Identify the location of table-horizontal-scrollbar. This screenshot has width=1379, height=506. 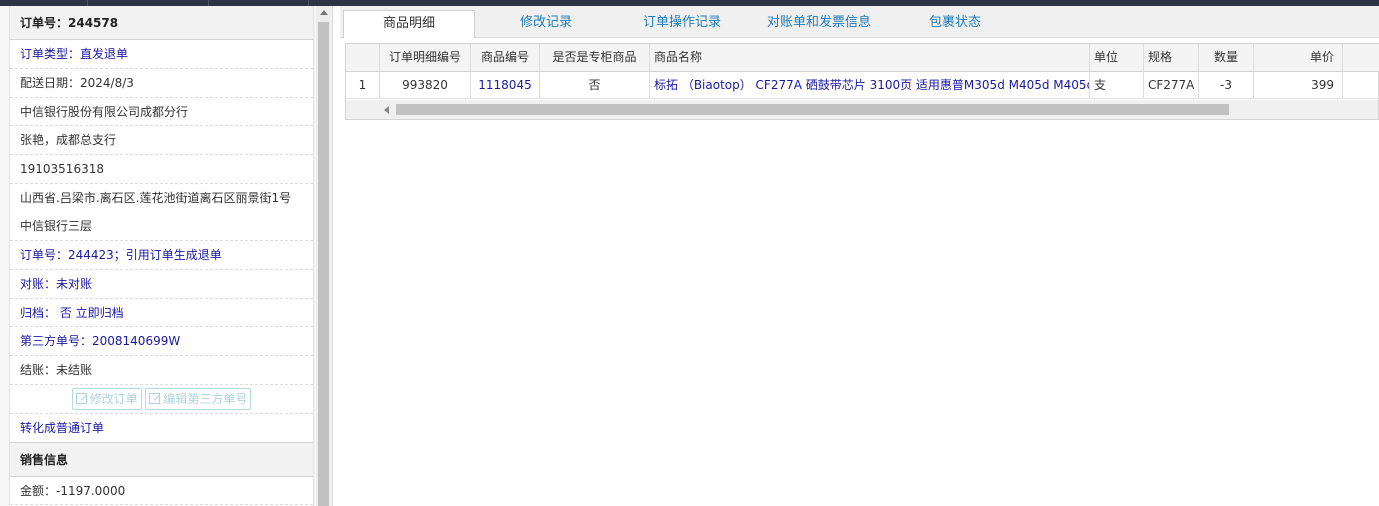
(862, 109).